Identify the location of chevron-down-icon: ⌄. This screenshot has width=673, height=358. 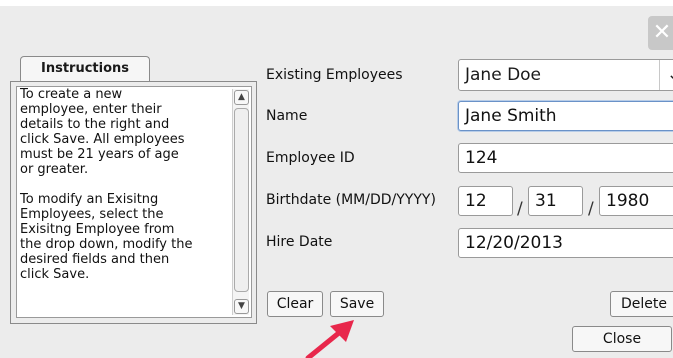
(666, 75).